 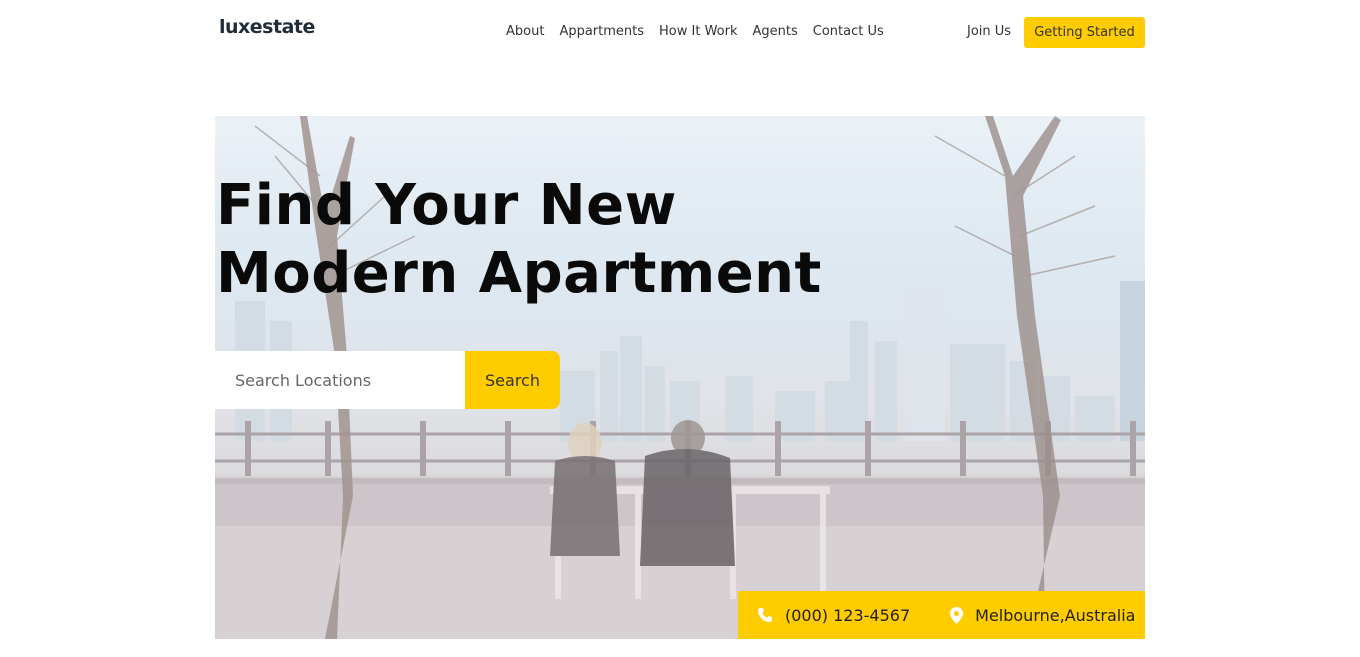 What do you see at coordinates (345, 380) in the screenshot?
I see `search-locations-input` at bounding box center [345, 380].